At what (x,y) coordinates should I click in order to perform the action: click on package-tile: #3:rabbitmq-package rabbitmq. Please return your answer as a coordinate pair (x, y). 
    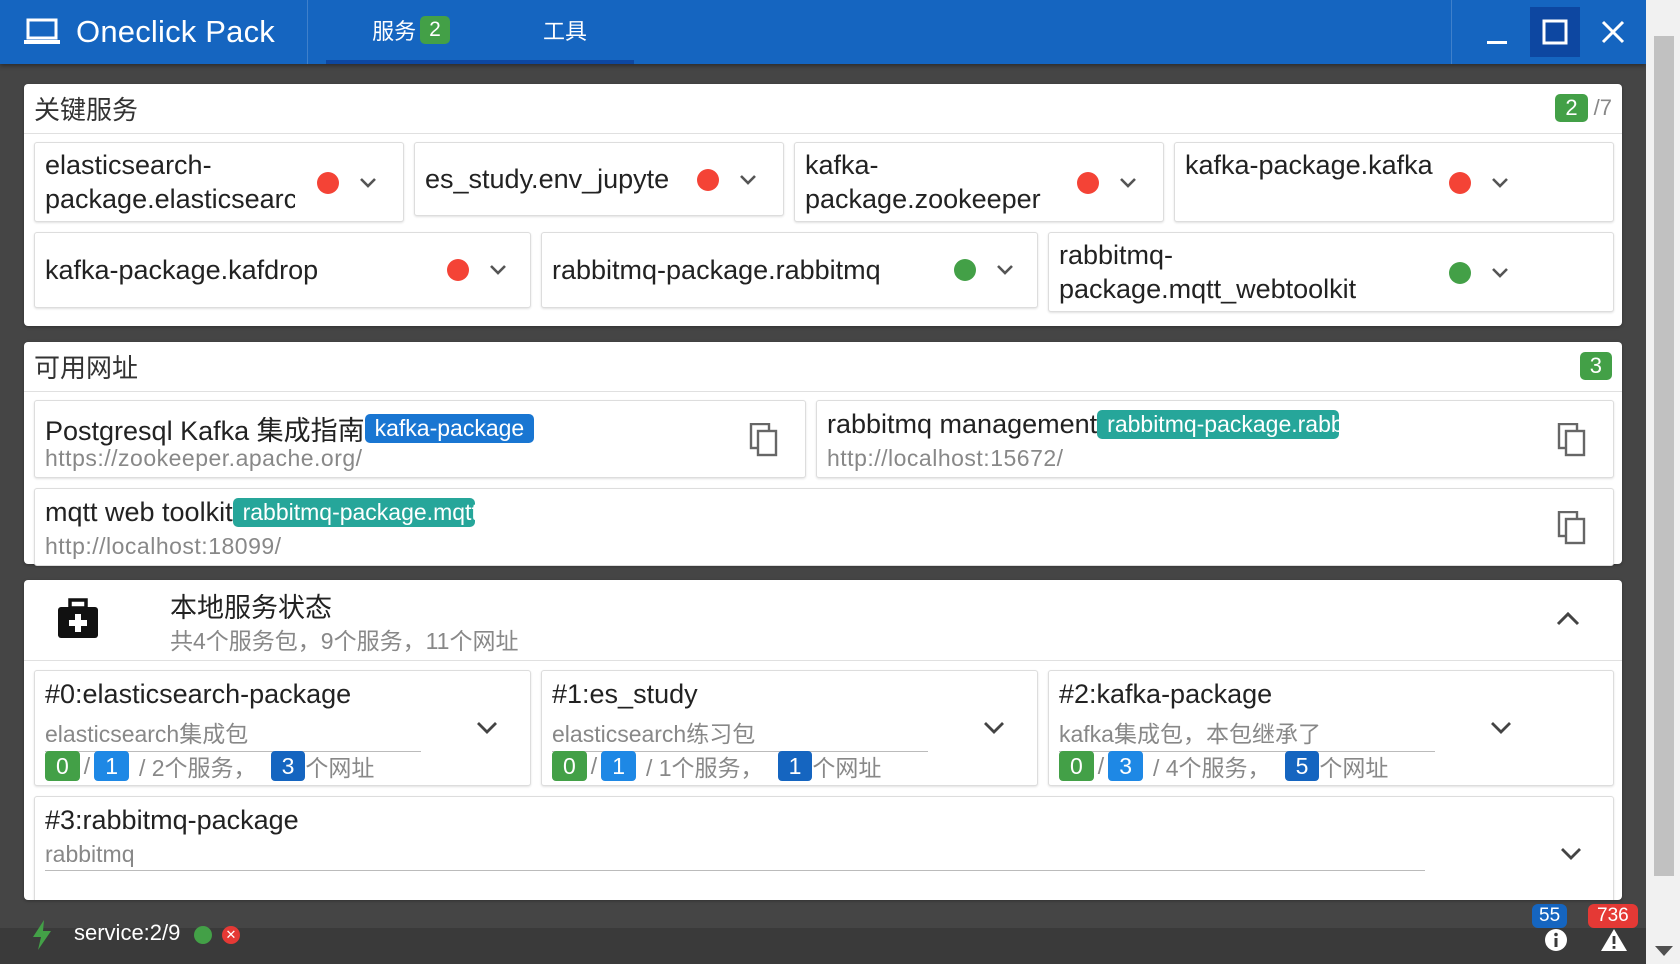
    Looking at the image, I should click on (824, 848).